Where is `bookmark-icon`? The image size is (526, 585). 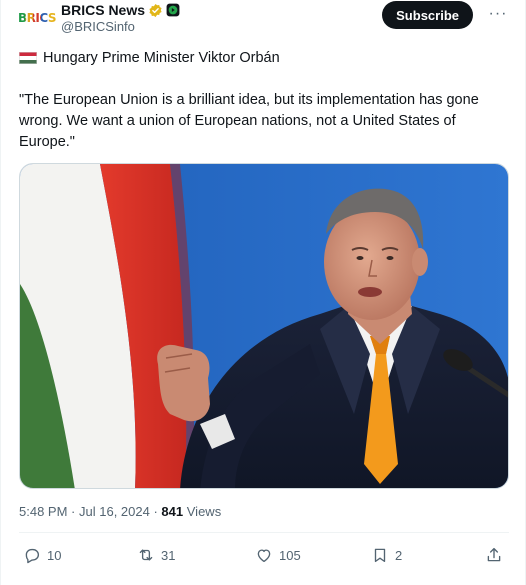 bookmark-icon is located at coordinates (380, 555).